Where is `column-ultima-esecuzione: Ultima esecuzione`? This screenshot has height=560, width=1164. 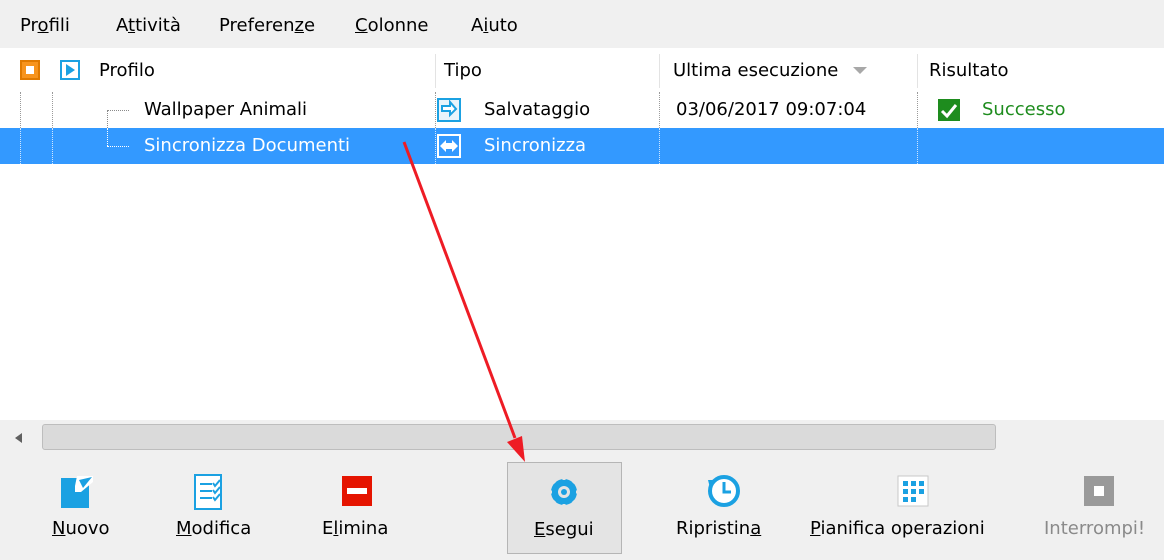 column-ultima-esecuzione: Ultima esecuzione is located at coordinates (770, 71).